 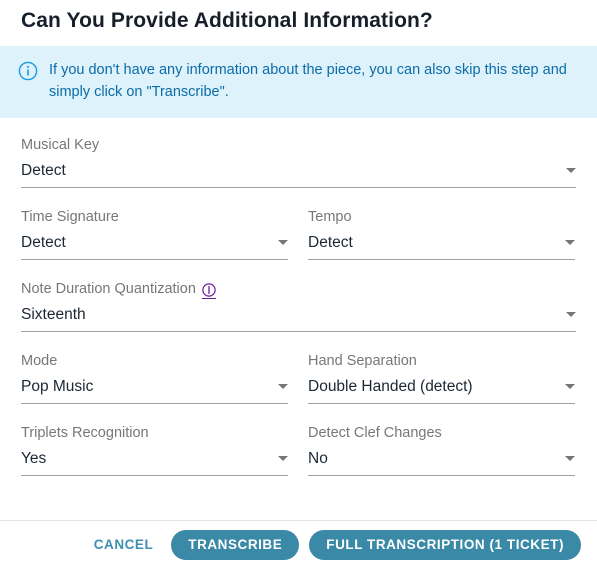 I want to click on musical-key-value: Detect, so click(x=43, y=170).